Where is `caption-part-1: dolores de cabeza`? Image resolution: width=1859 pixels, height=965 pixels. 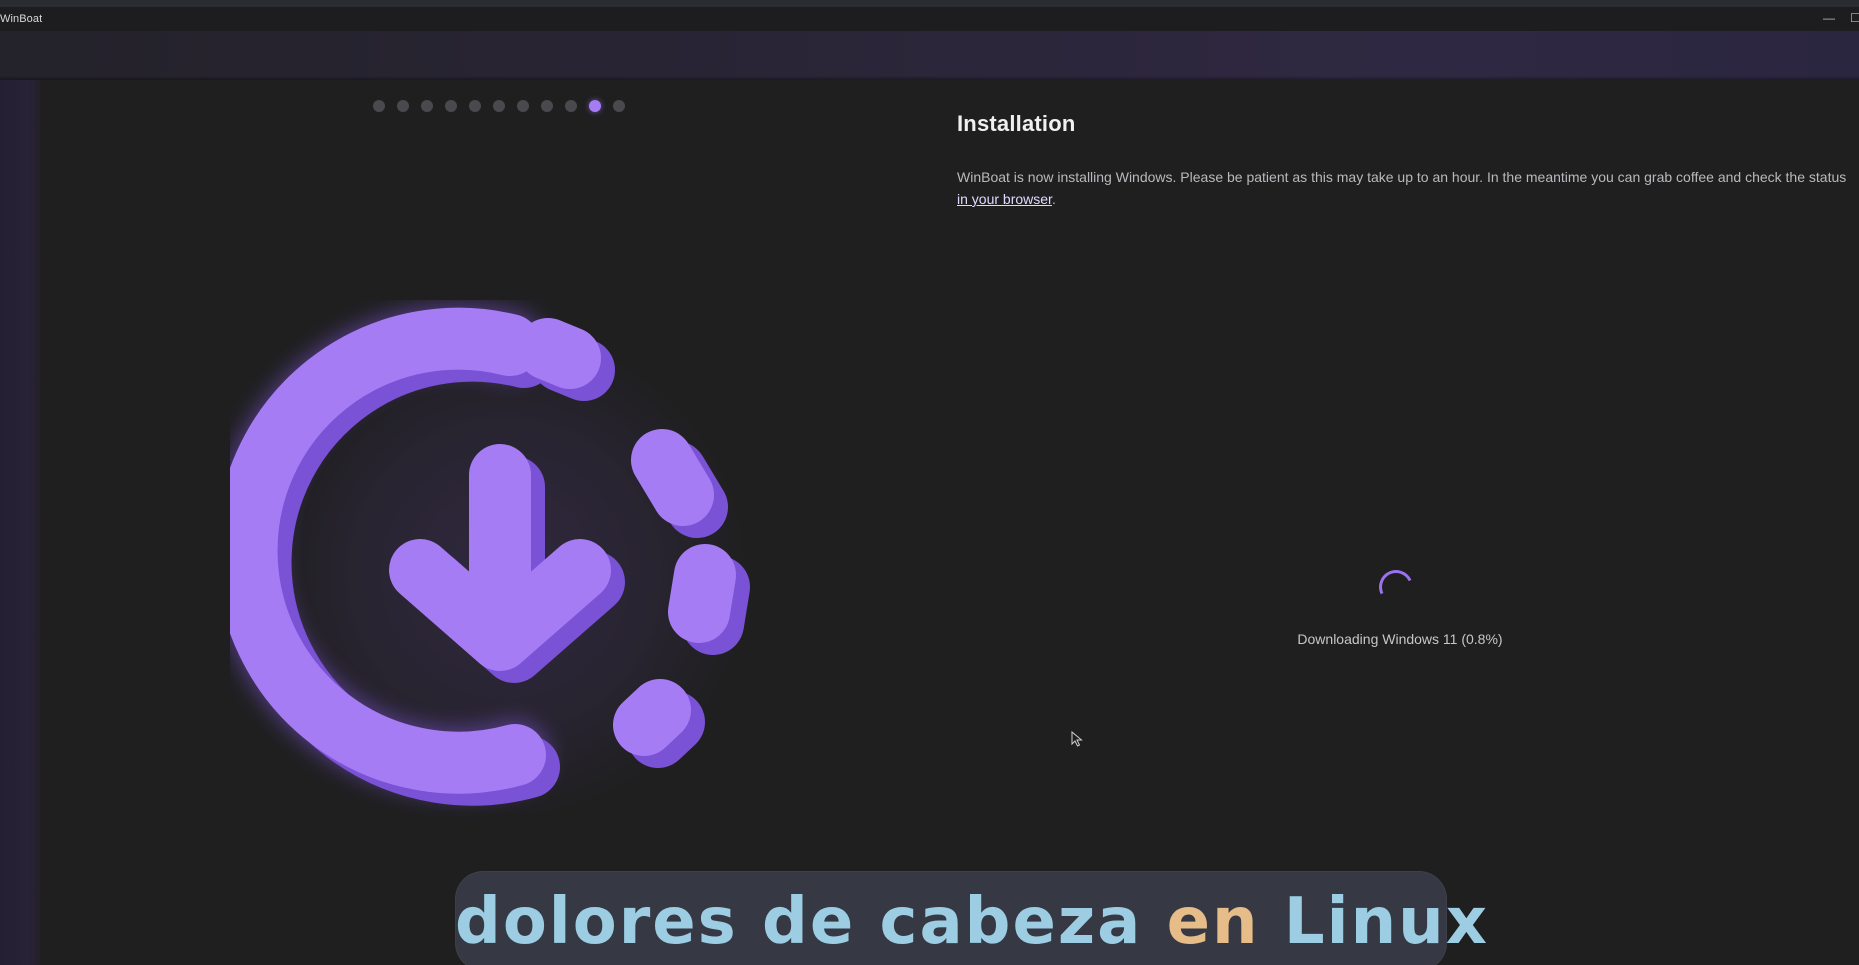
caption-part-1: dolores de cabeza is located at coordinates (811, 922).